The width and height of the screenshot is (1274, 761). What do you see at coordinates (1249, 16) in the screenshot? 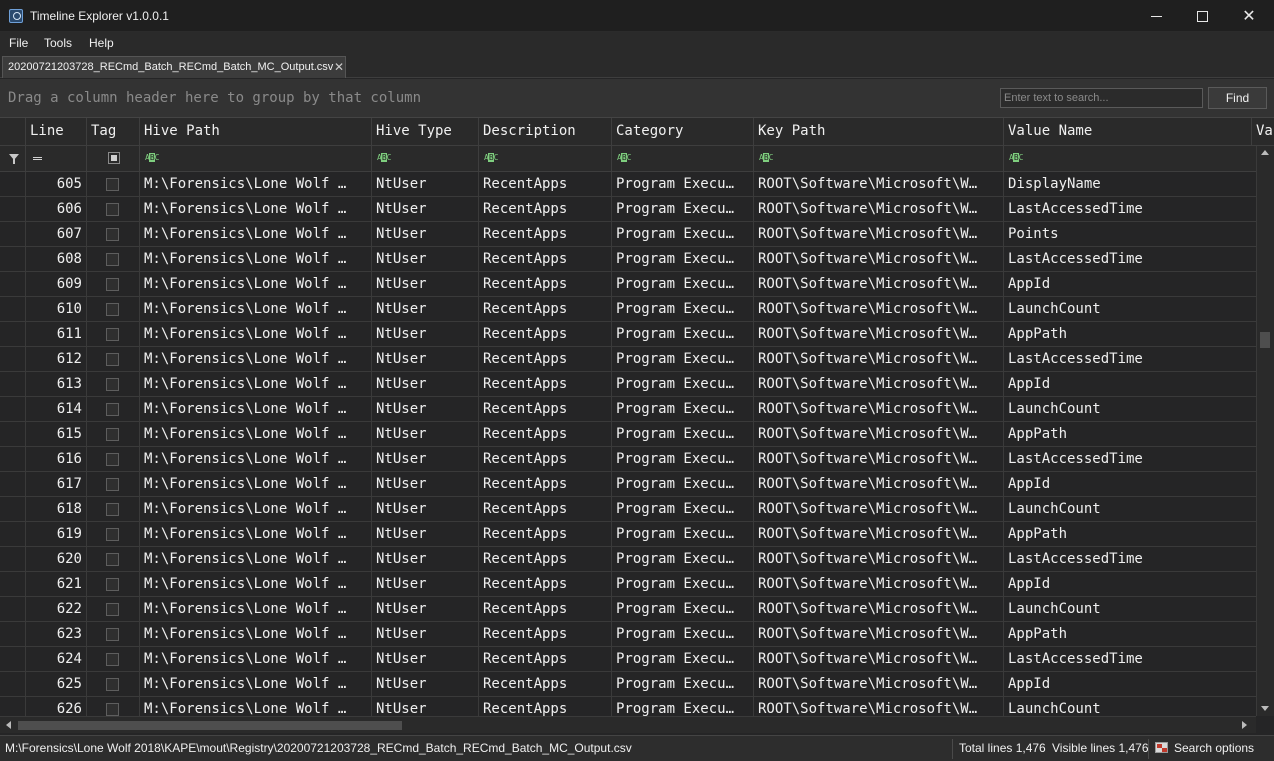
I see `close-button: ✕` at bounding box center [1249, 16].